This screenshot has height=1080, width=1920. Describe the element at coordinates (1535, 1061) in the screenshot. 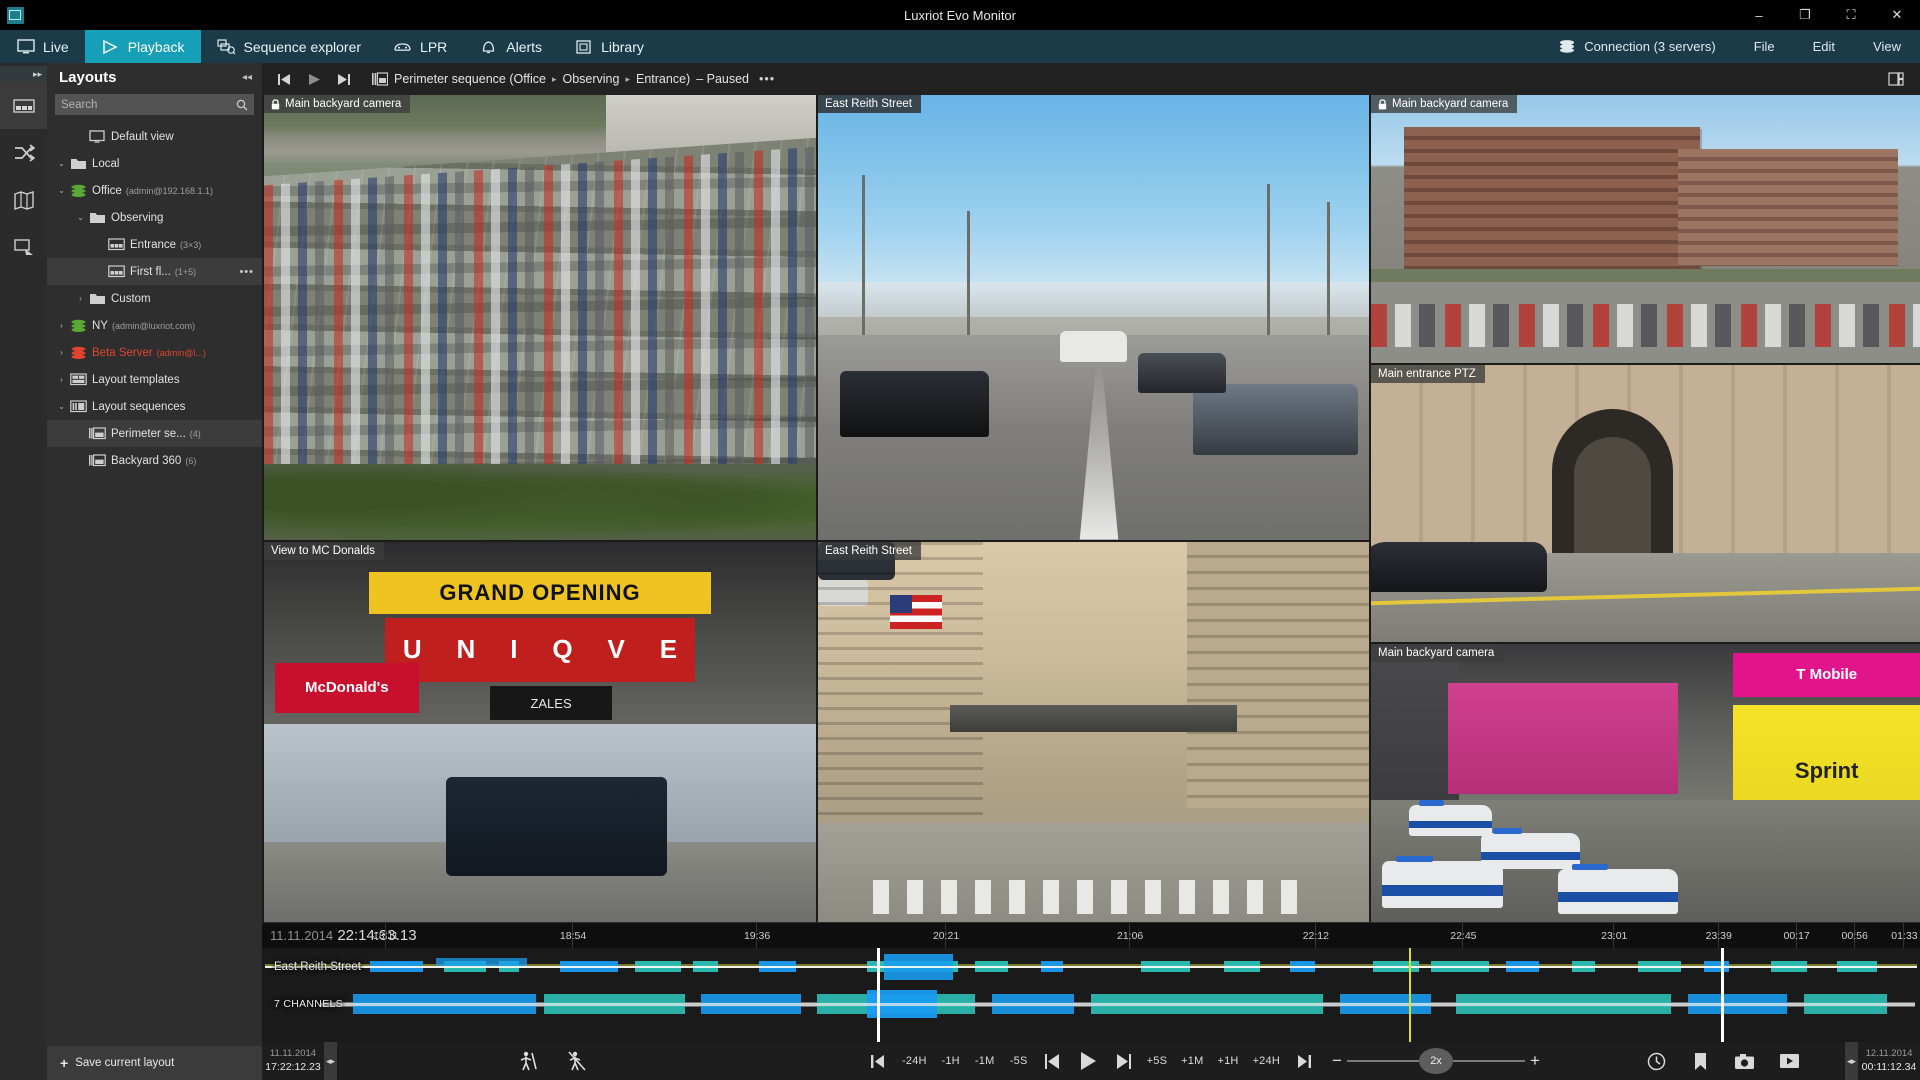

I see `speed-increase-button: +` at that location.